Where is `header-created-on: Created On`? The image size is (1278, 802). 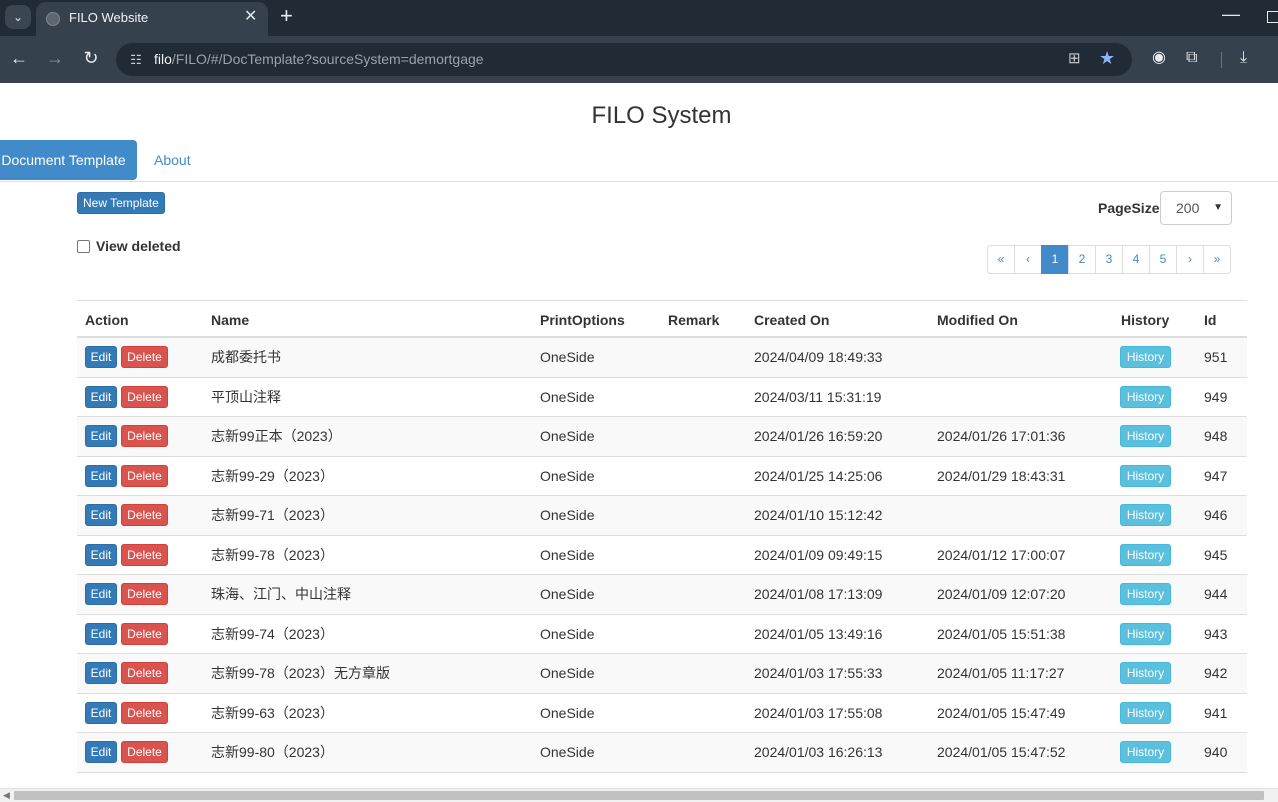 header-created-on: Created On is located at coordinates (792, 320).